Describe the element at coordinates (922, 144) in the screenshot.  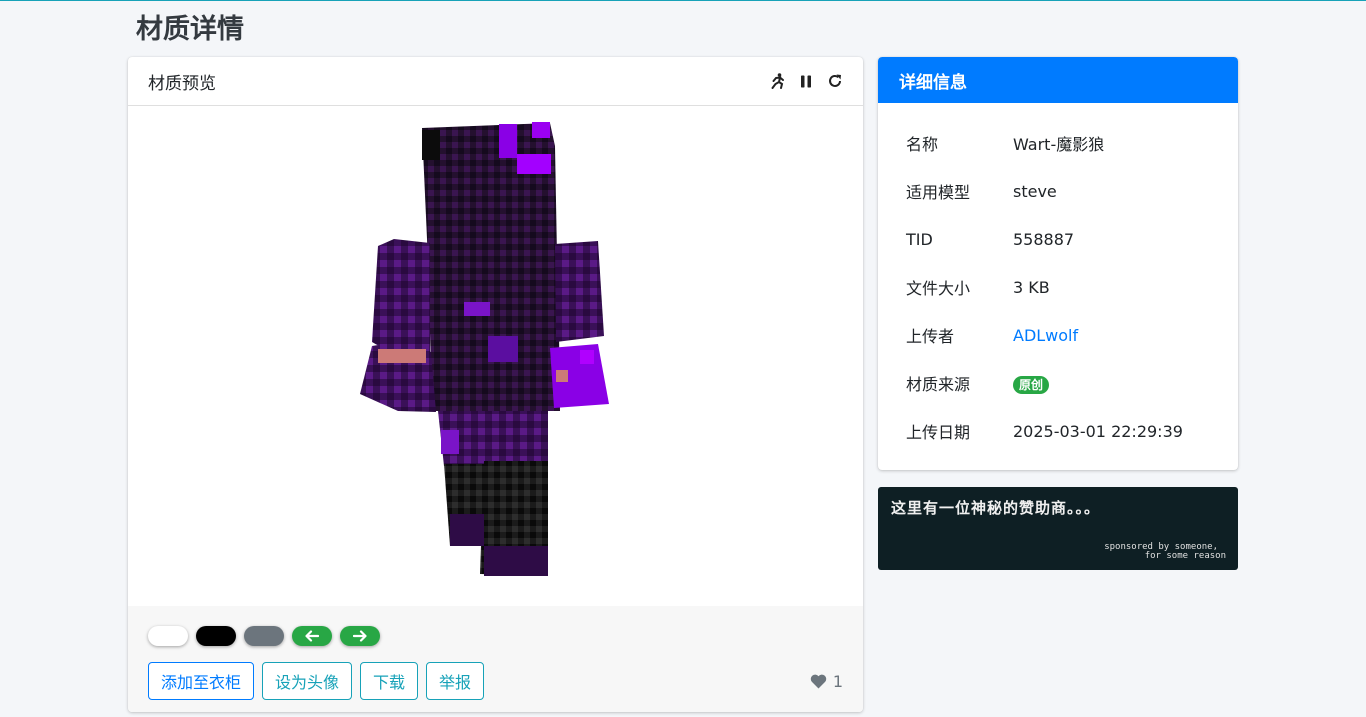
I see `detail-label: 名称` at that location.